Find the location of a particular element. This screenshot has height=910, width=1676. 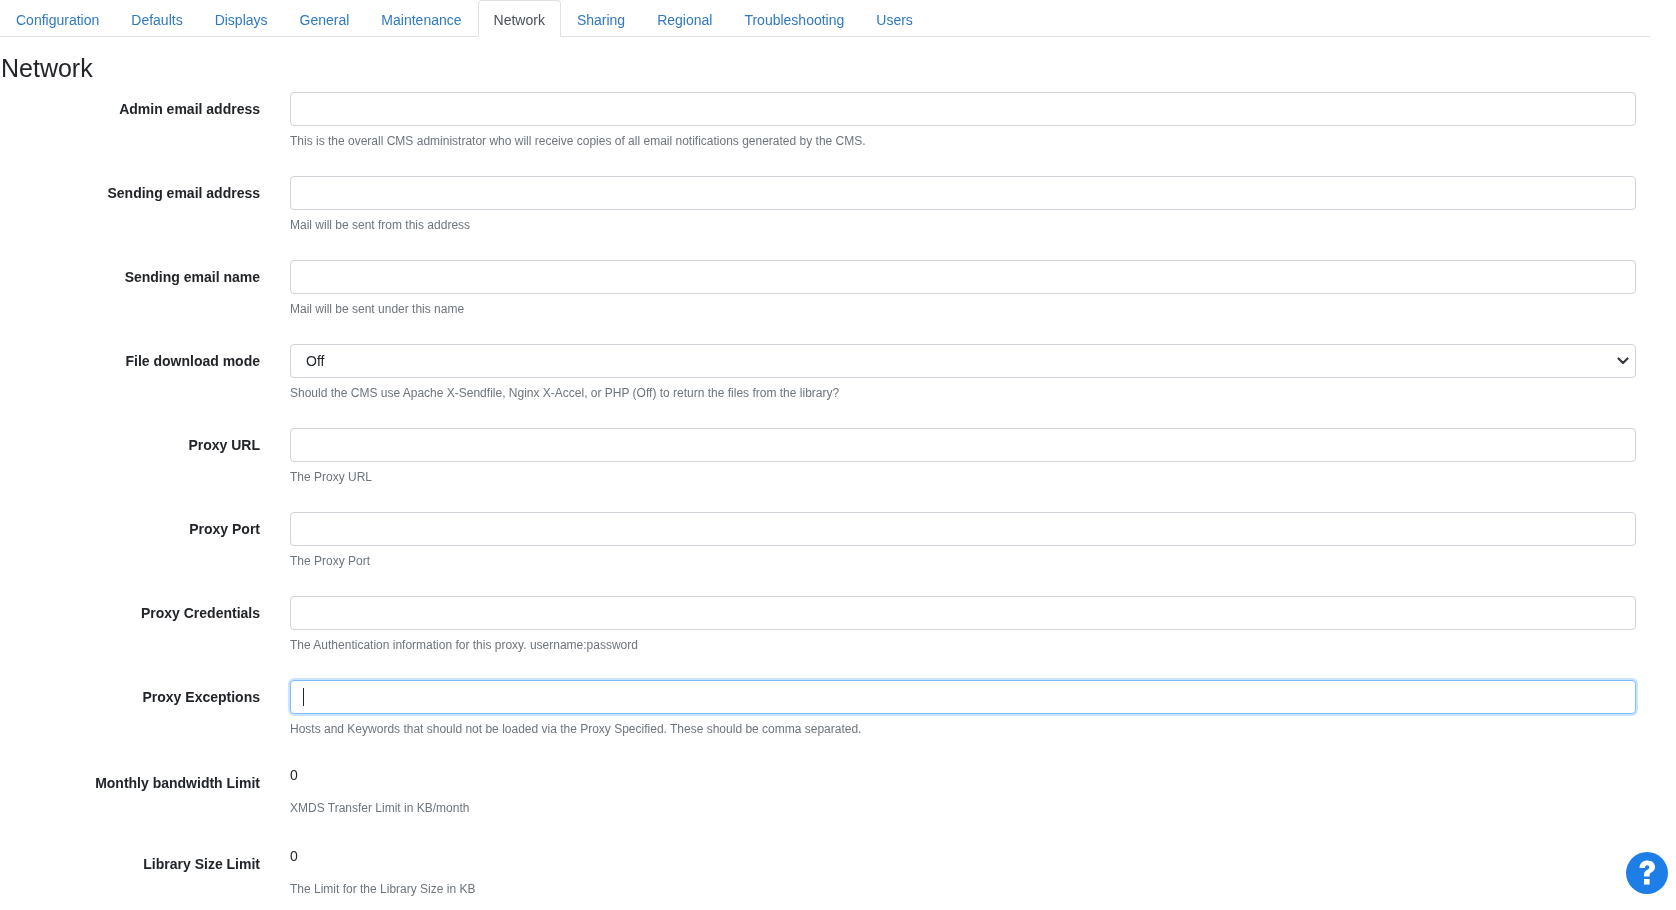

field-label: Proxy Exceptions is located at coordinates (200, 696).